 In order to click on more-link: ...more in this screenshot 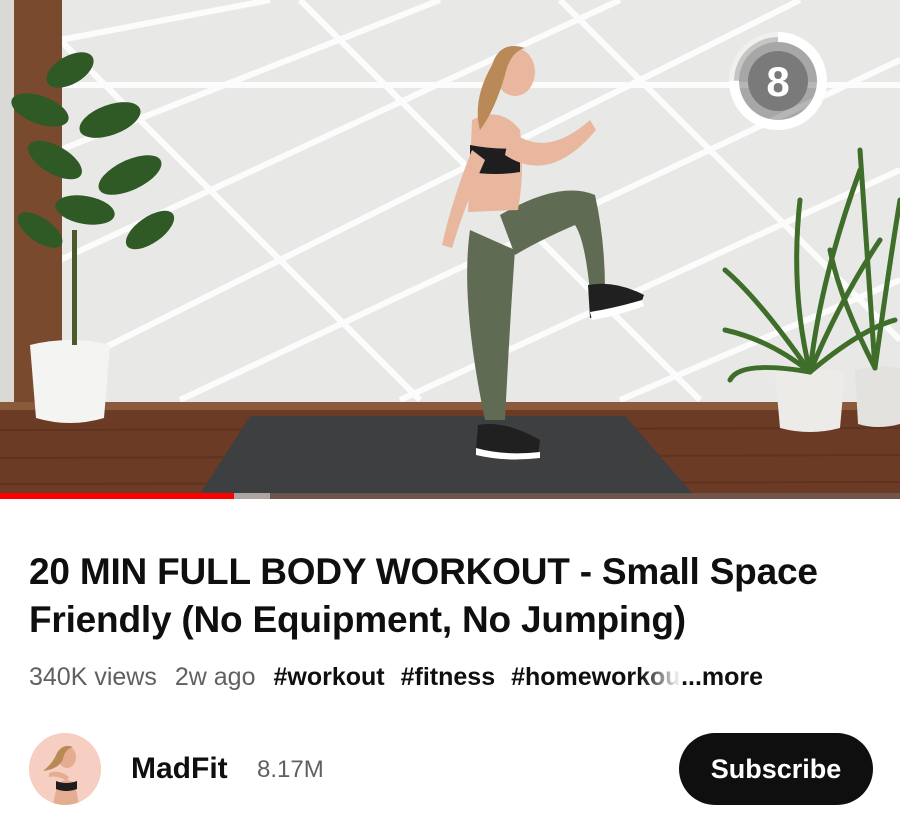, I will do `click(722, 677)`.